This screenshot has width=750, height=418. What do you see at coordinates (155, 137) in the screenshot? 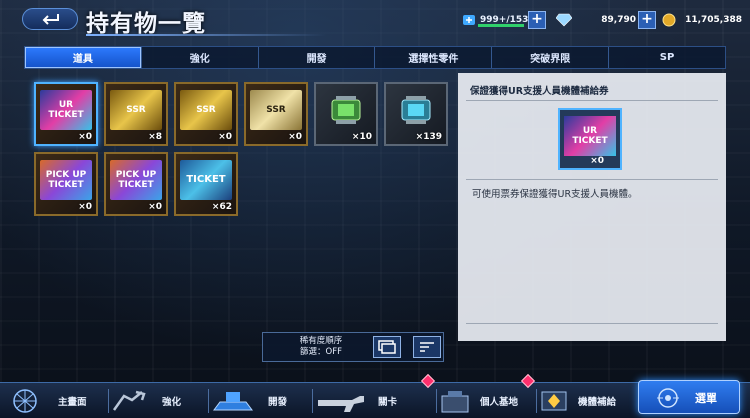
I see `item-count: ×8` at bounding box center [155, 137].